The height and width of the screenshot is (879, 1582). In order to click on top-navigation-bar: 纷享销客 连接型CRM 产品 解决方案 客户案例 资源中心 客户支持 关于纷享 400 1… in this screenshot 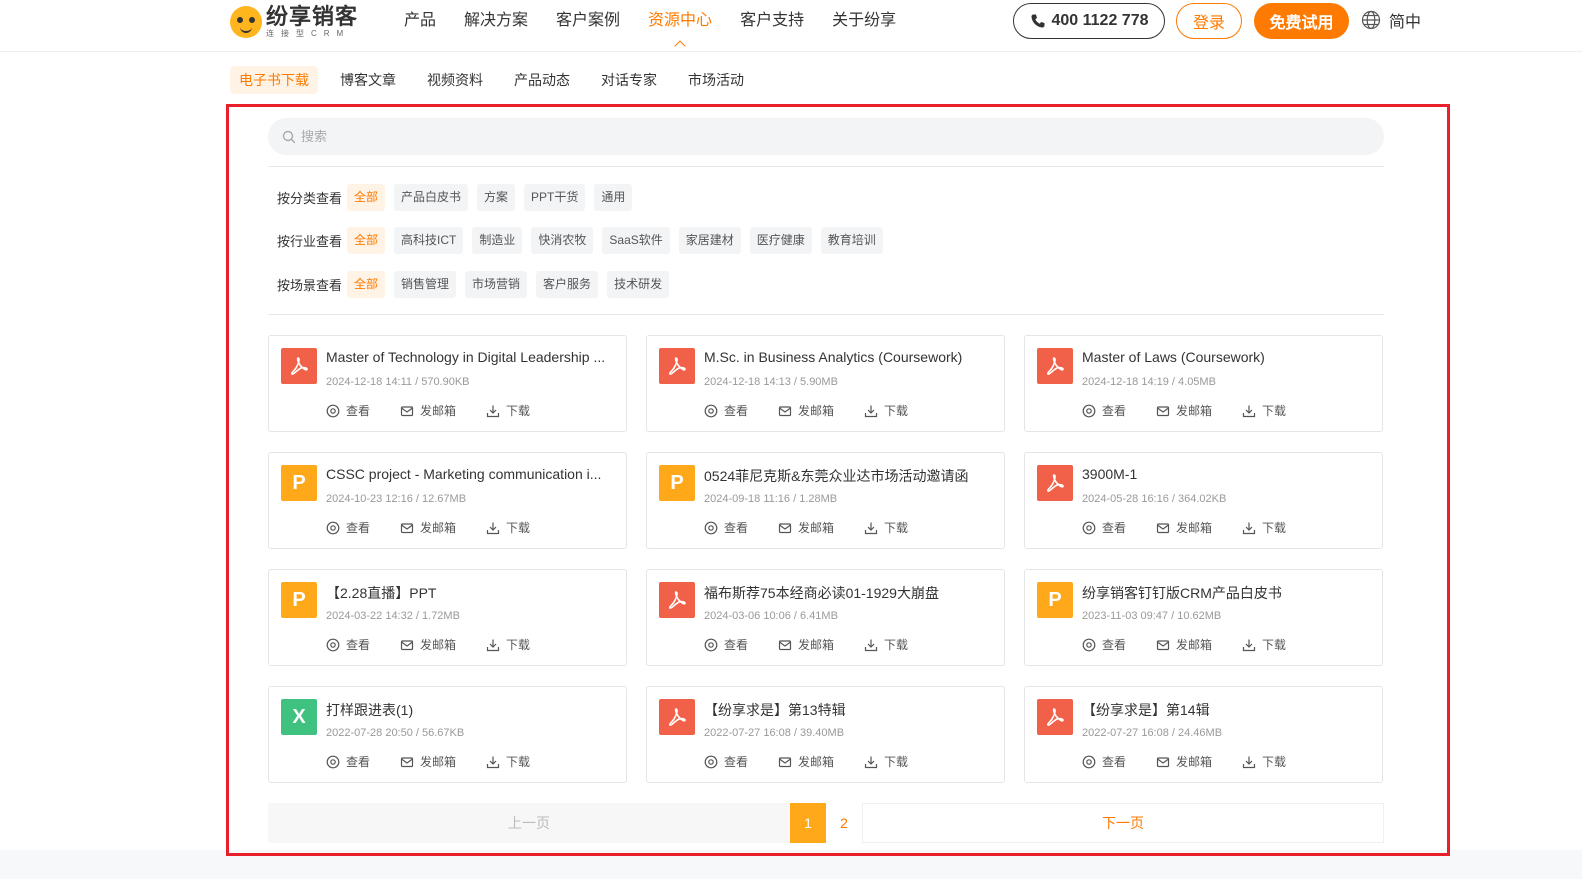, I will do `click(791, 26)`.